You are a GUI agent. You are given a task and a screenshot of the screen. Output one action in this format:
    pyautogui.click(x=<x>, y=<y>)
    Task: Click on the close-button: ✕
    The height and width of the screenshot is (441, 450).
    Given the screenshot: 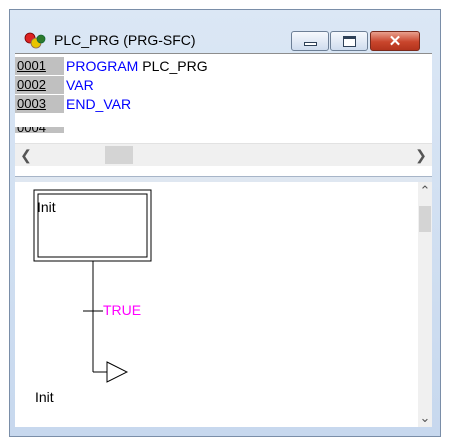 What is the action you would take?
    pyautogui.click(x=395, y=41)
    